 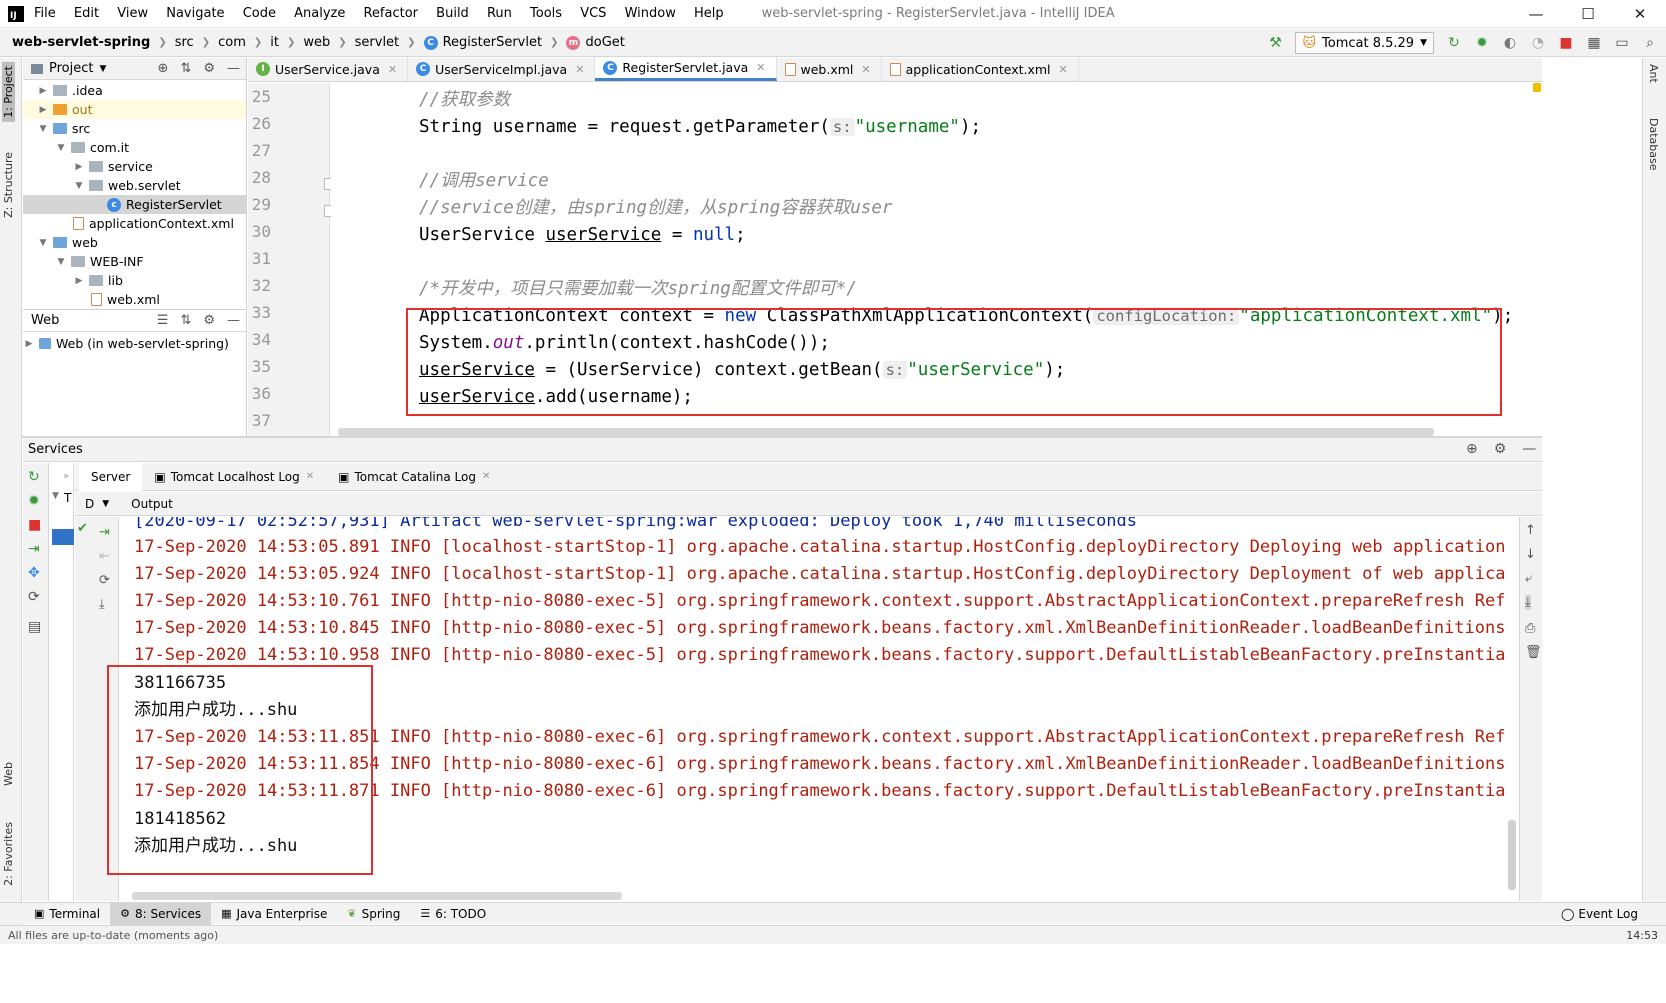 I want to click on menu-navigate: Navigate, so click(x=195, y=13).